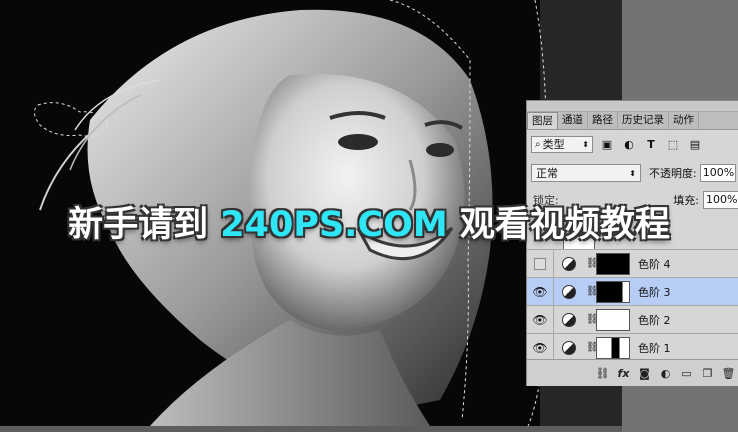  Describe the element at coordinates (623, 373) in the screenshot. I see `fx-icon: fx` at that location.